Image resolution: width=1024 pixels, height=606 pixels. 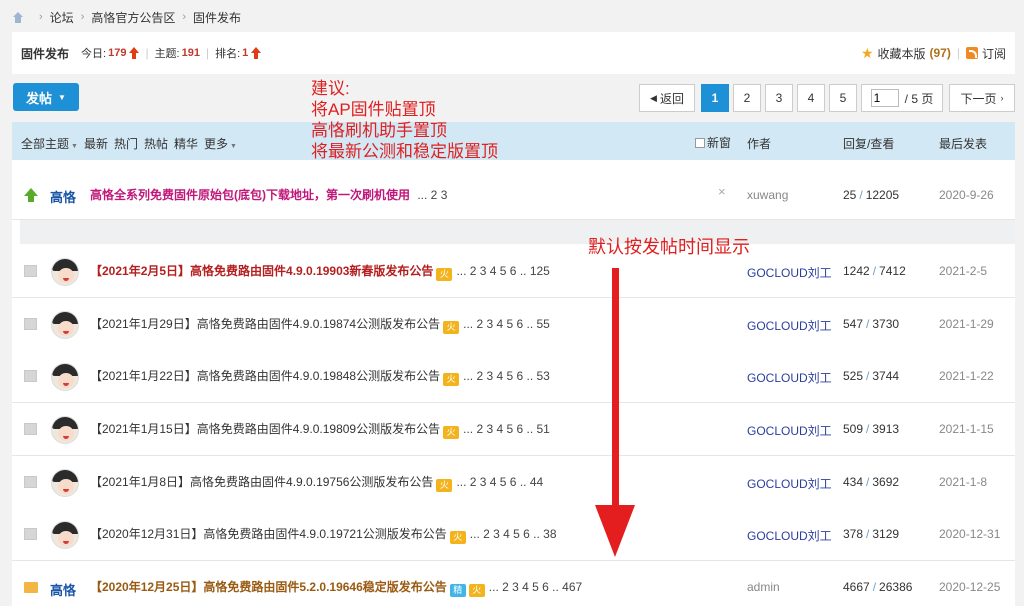 What do you see at coordinates (966, 376) in the screenshot?
I see `thread-last-post: 2021-1-22` at bounding box center [966, 376].